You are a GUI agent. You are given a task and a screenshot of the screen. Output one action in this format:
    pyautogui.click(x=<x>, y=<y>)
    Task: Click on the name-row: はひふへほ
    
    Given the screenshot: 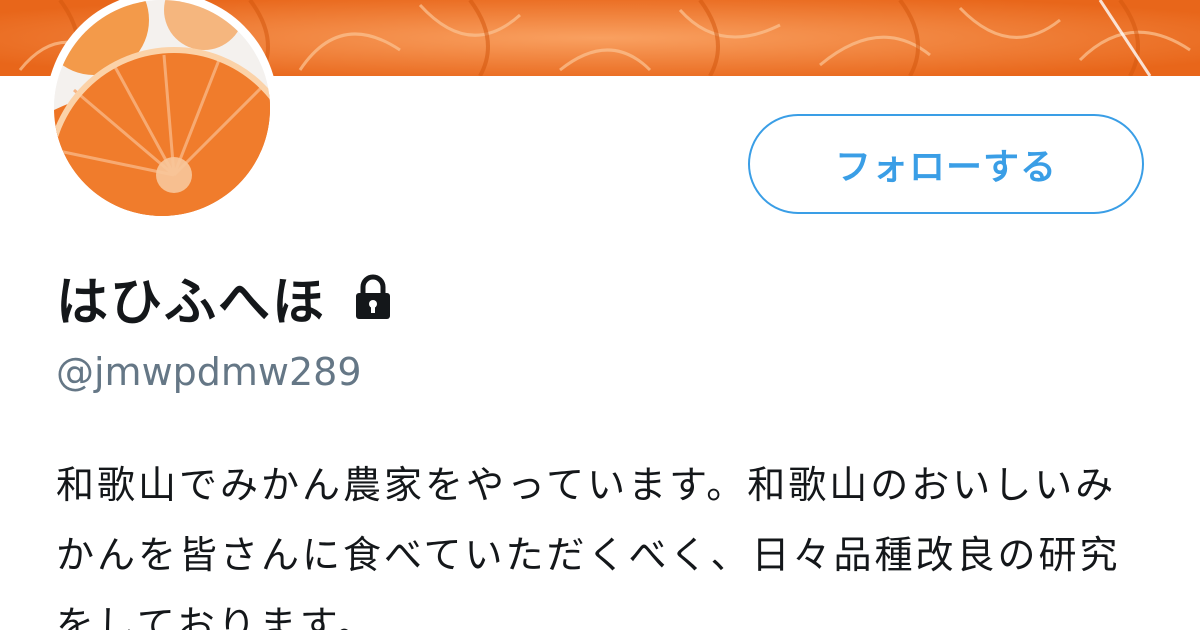 What is the action you would take?
    pyautogui.click(x=227, y=297)
    